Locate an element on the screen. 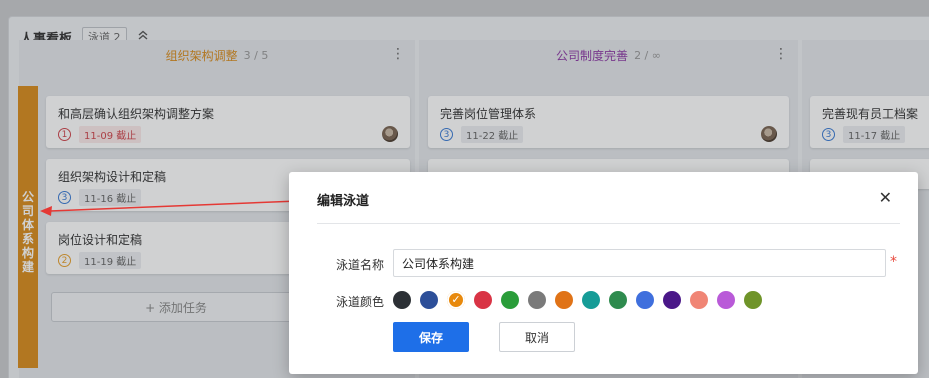 The height and width of the screenshot is (378, 929). divider is located at coordinates (608, 223).